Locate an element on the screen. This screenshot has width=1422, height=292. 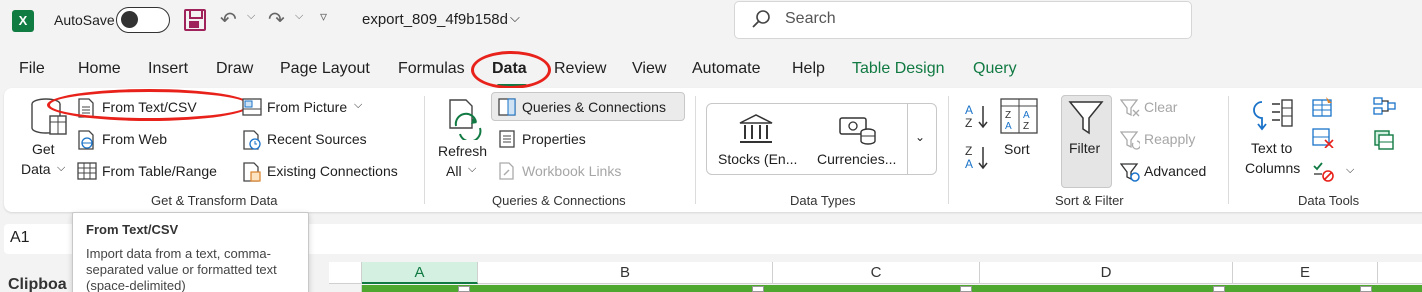
tab-draw: Draw is located at coordinates (234, 69).